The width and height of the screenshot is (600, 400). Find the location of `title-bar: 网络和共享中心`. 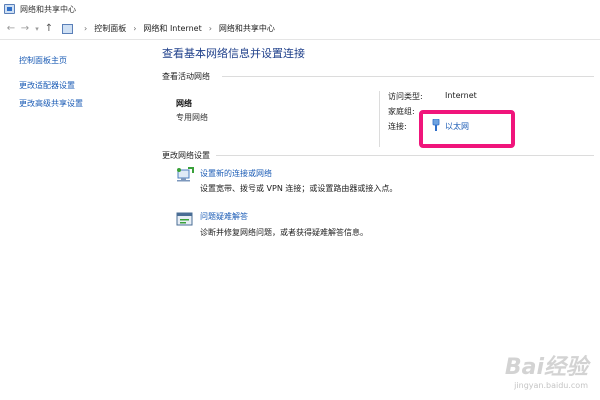

title-bar: 网络和共享中心 is located at coordinates (300, 9).